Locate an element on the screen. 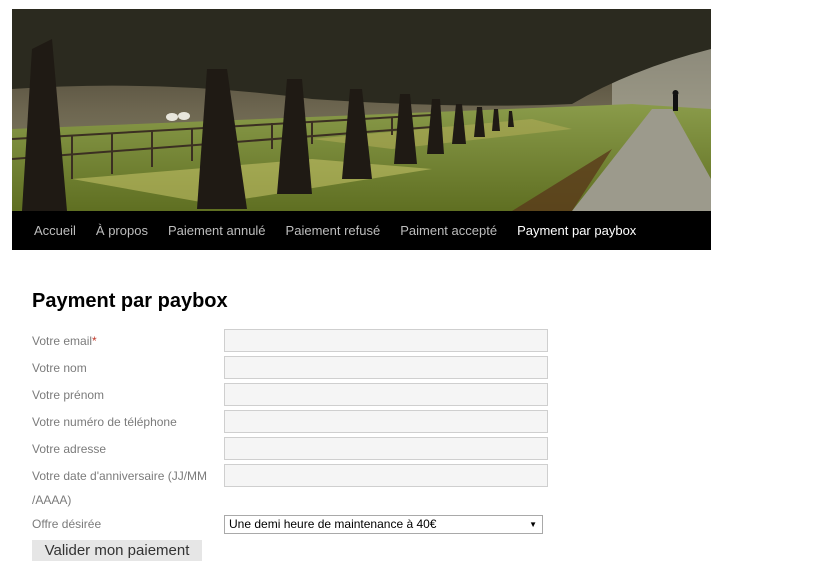 The height and width of the screenshot is (577, 819). address-field is located at coordinates (386, 448).